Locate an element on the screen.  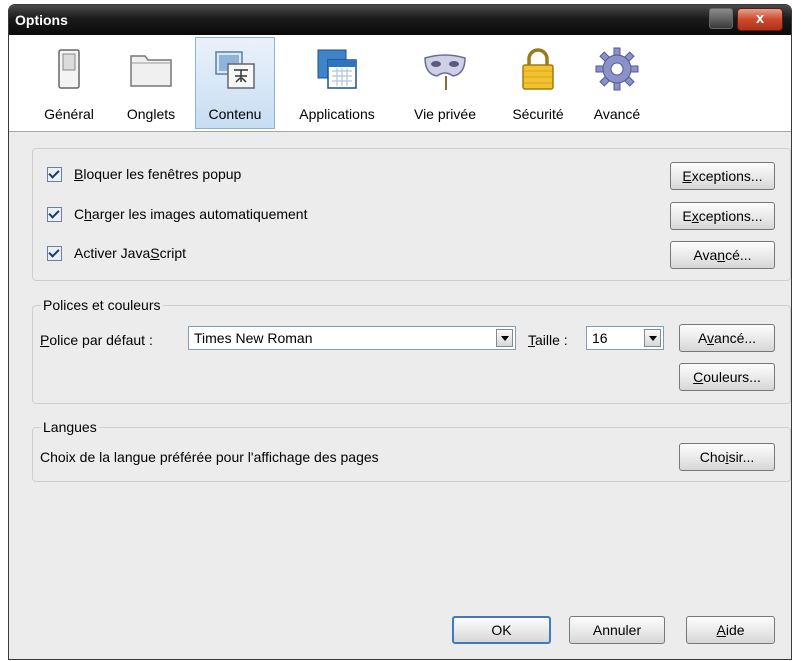
fonts-colors-legend: Polices et couleurs is located at coordinates (102, 305).